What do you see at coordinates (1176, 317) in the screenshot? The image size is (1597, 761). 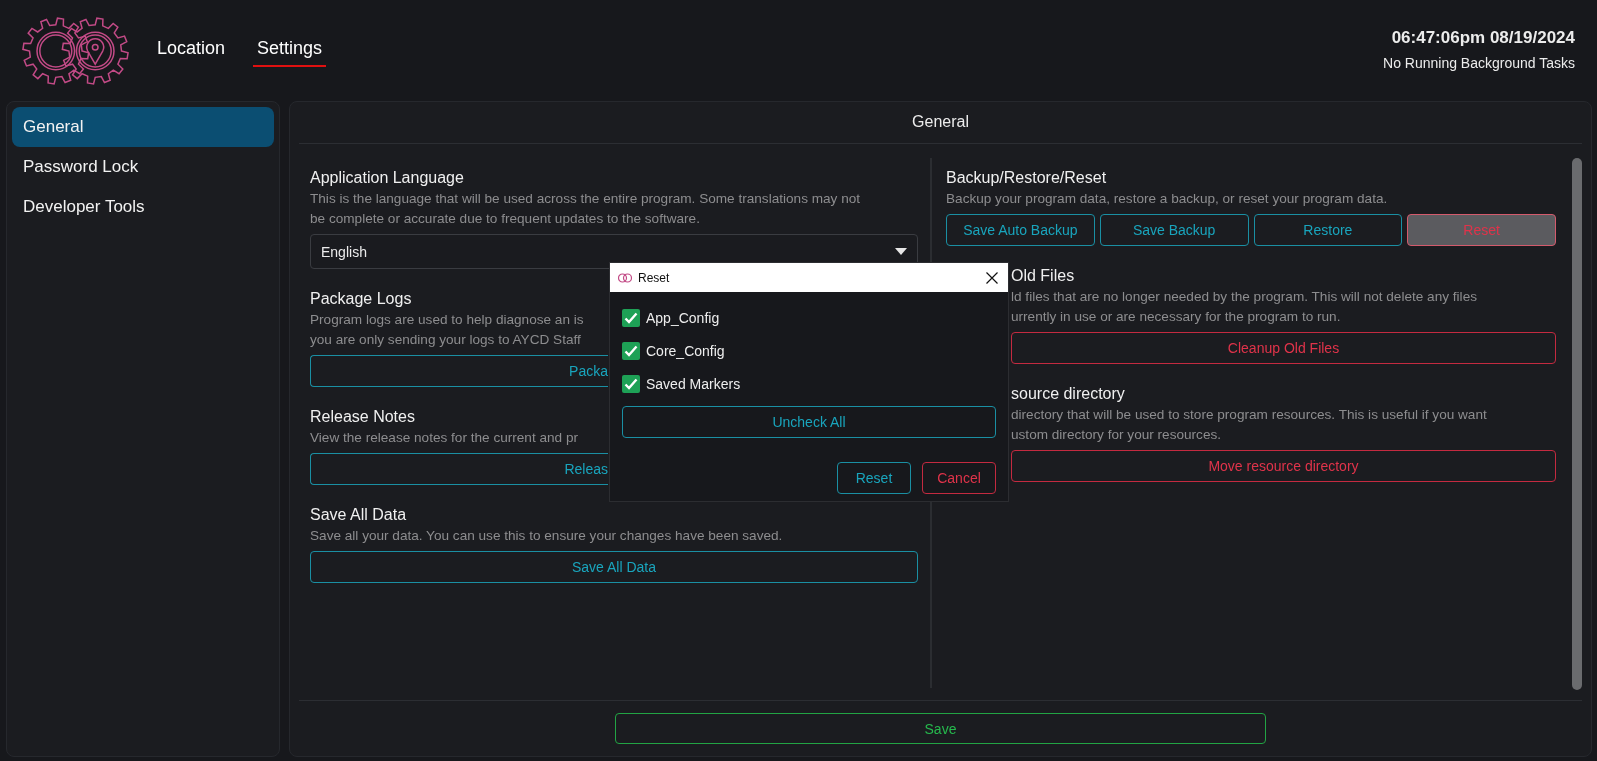 I see `section-description: urrently in use or are necessary for the program to run.` at bounding box center [1176, 317].